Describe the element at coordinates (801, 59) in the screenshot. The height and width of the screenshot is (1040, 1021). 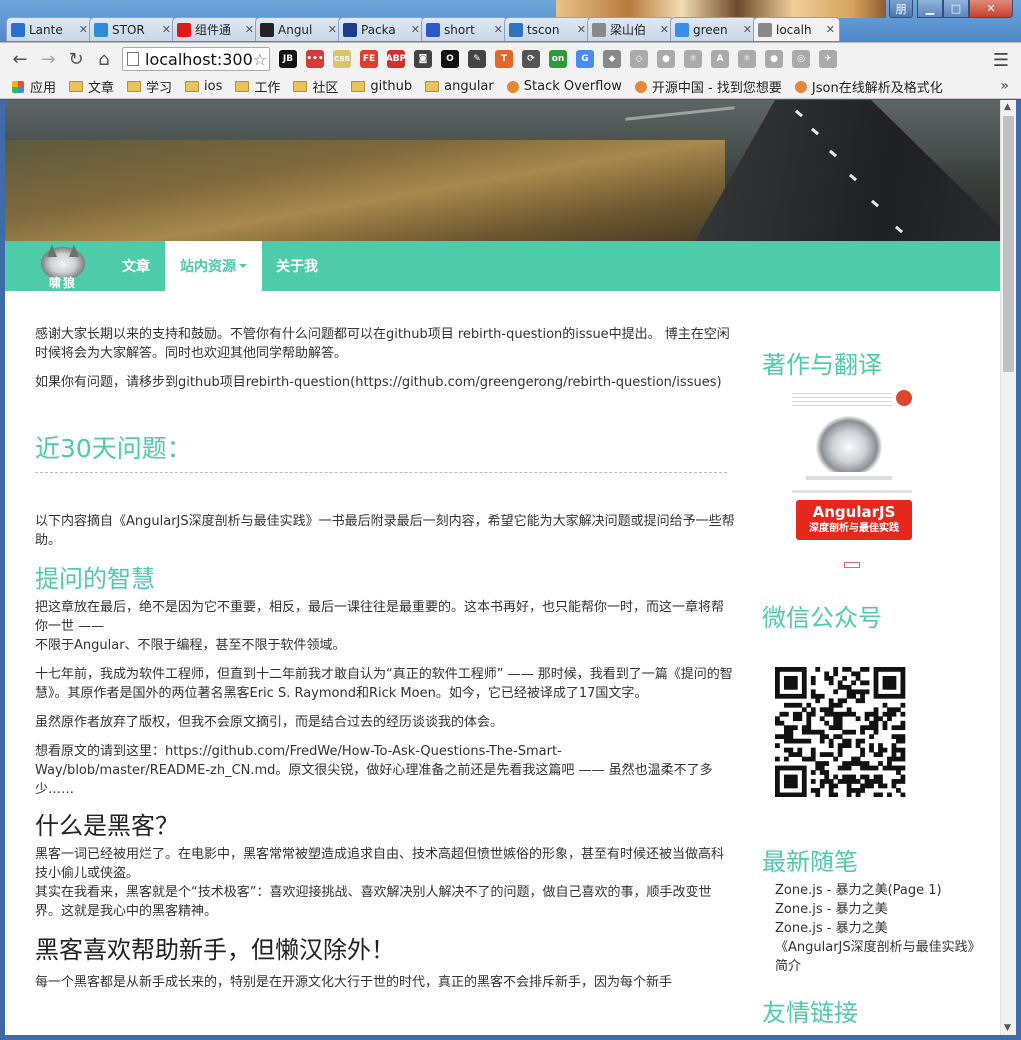
I see `extension-icon: ◎` at that location.